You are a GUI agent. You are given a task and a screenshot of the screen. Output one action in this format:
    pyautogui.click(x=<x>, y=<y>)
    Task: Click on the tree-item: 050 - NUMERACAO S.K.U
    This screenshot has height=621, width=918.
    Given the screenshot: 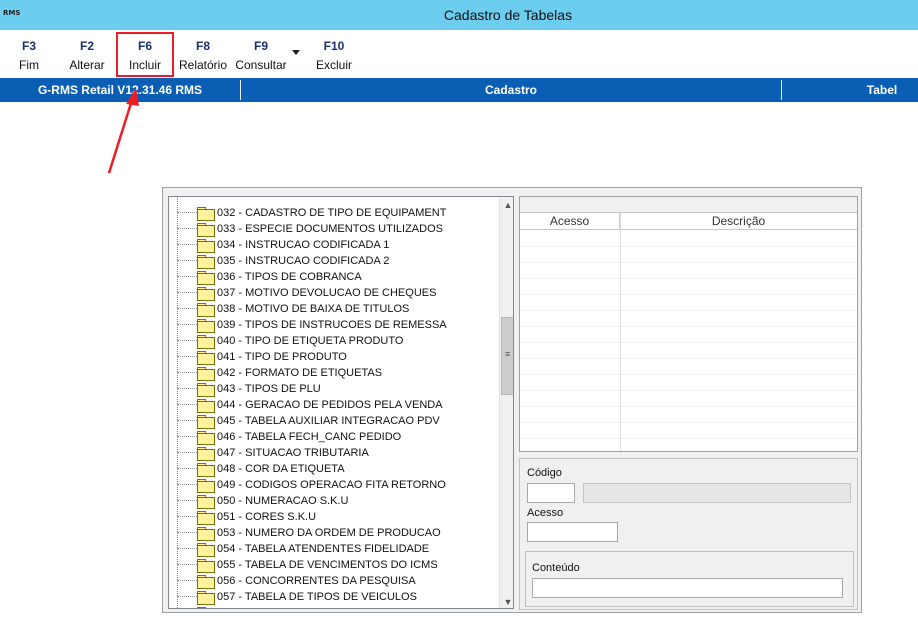 What is the action you would take?
    pyautogui.click(x=334, y=501)
    